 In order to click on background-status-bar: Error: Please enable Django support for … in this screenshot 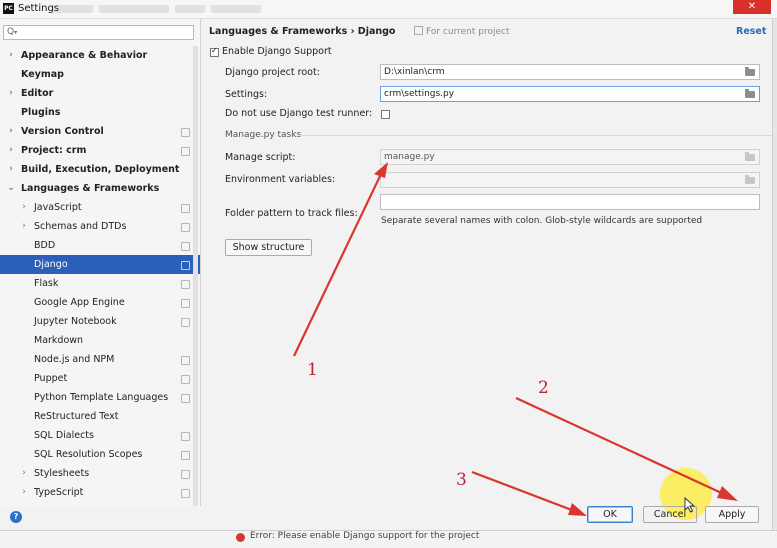, I will do `click(388, 539)`.